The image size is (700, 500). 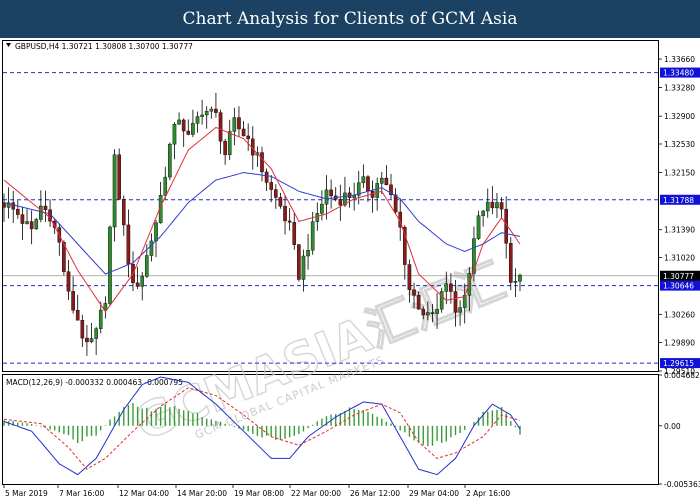 What do you see at coordinates (144, 493) in the screenshot?
I see `x-tick-label: 12 Mar 04:00` at bounding box center [144, 493].